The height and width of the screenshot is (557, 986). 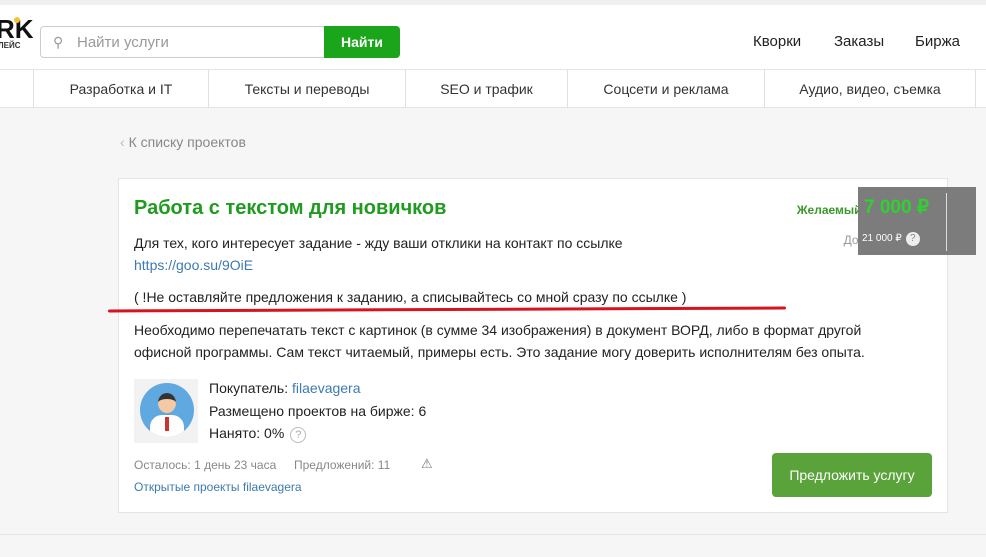 I want to click on category-seo: SEO и трафик, so click(x=486, y=89).